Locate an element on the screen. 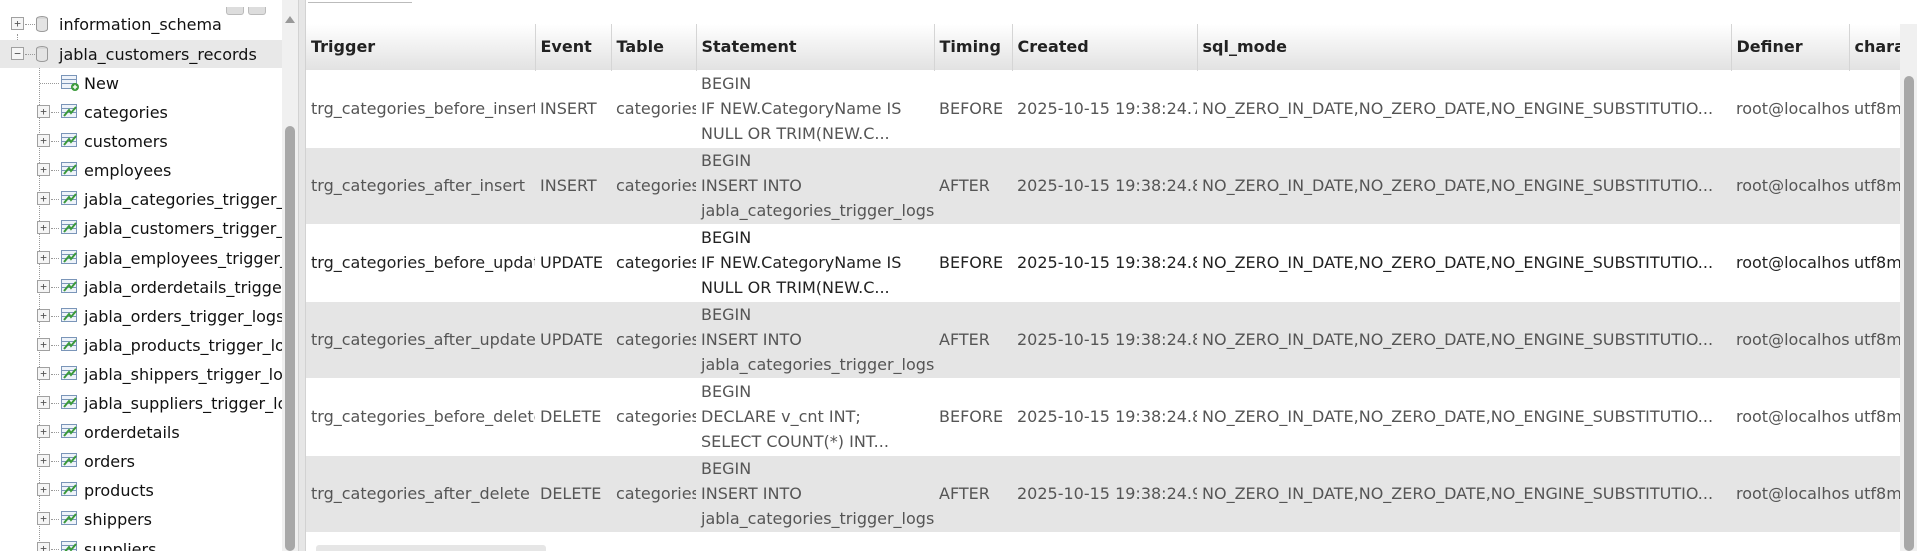 This screenshot has height=551, width=1917. tree-table-item: + jabla_categories_trigger_lo is located at coordinates (149, 199).